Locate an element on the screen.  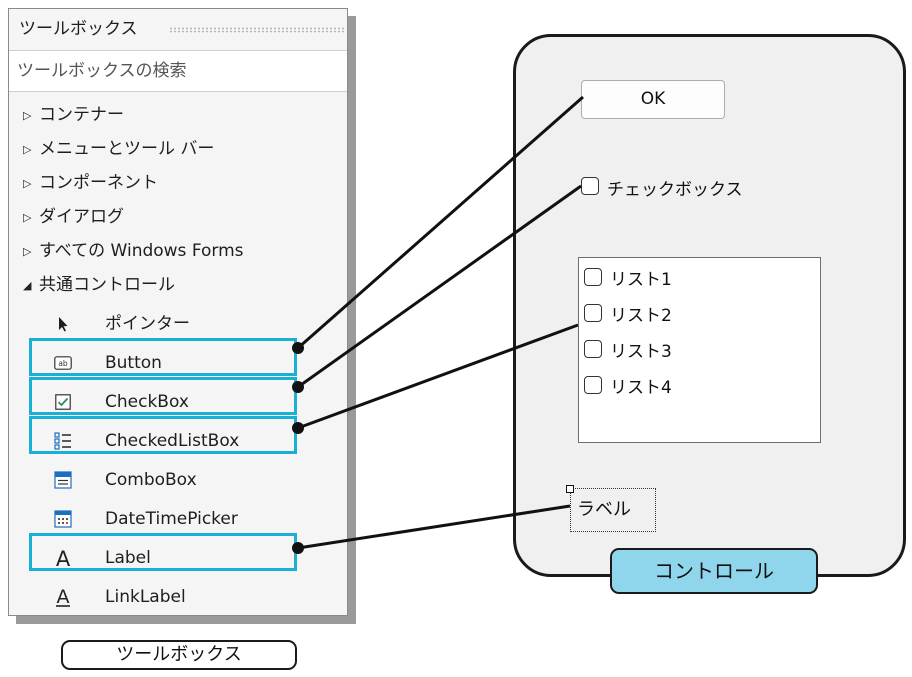
connector-line-button is located at coordinates (440, 222).